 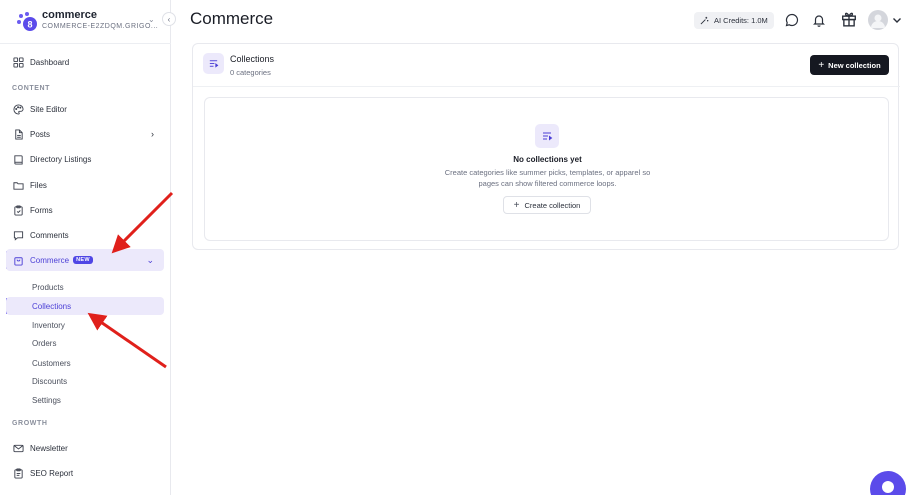 I want to click on sidebar-subitem-inventory: Inventory, so click(x=85, y=325).